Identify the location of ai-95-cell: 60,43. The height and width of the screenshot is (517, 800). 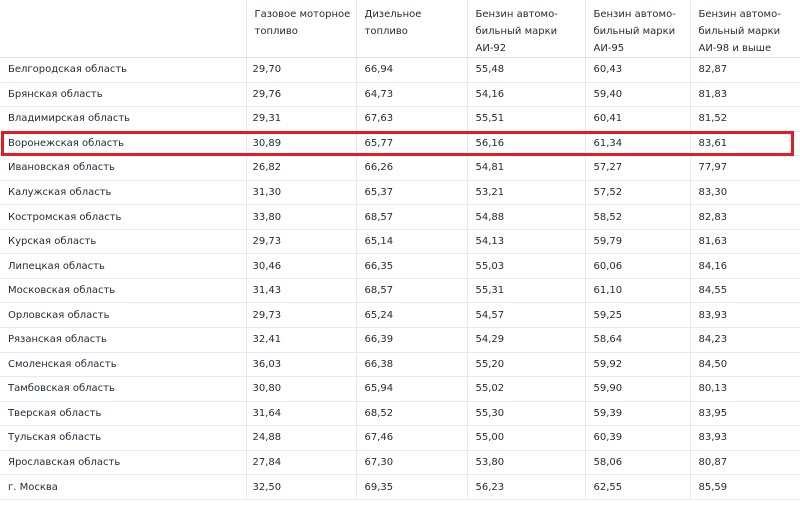
(637, 70).